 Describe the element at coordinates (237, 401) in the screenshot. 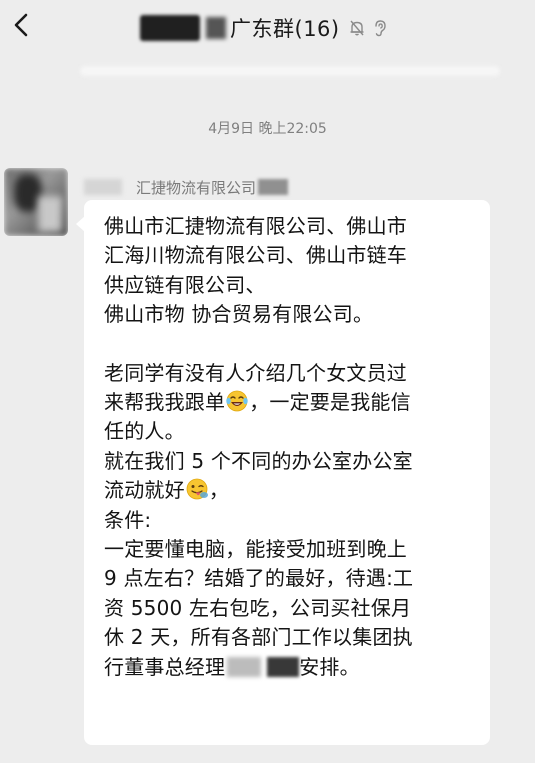

I see `laughing-tears-emoji` at that location.